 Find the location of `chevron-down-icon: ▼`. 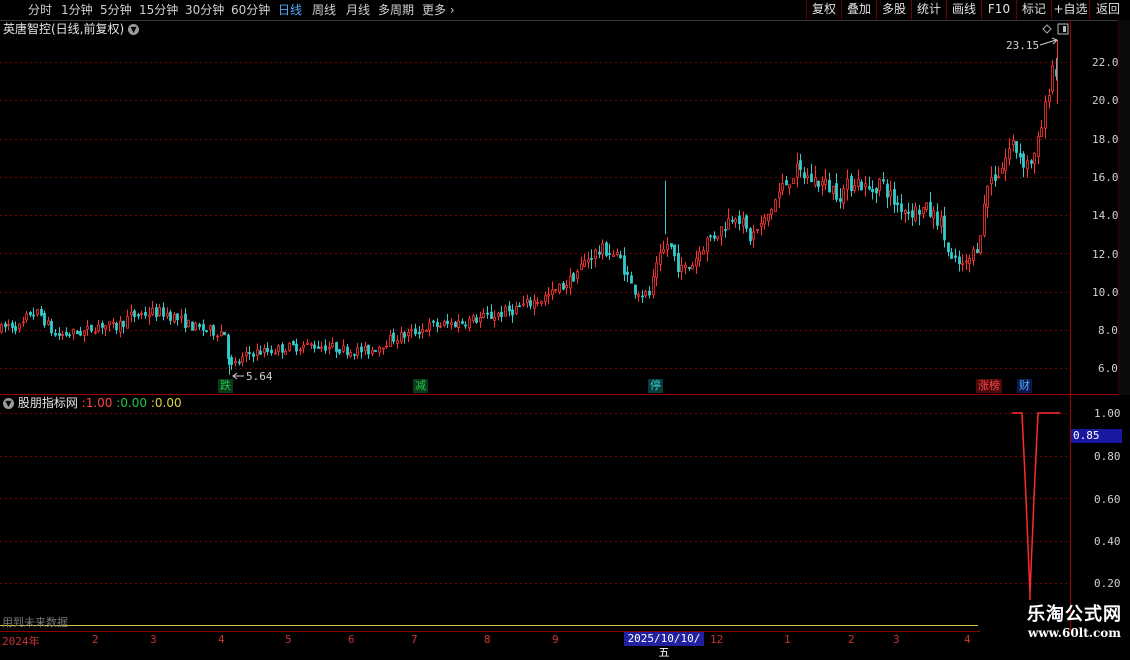

chevron-down-icon: ▼ is located at coordinates (8, 403).